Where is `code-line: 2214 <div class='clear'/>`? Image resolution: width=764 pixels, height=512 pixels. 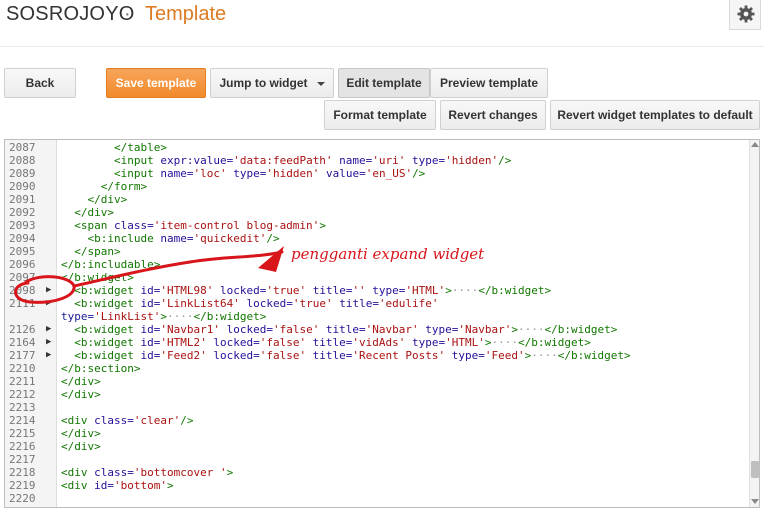
code-line: 2214 <div class='clear'/> is located at coordinates (375, 420).